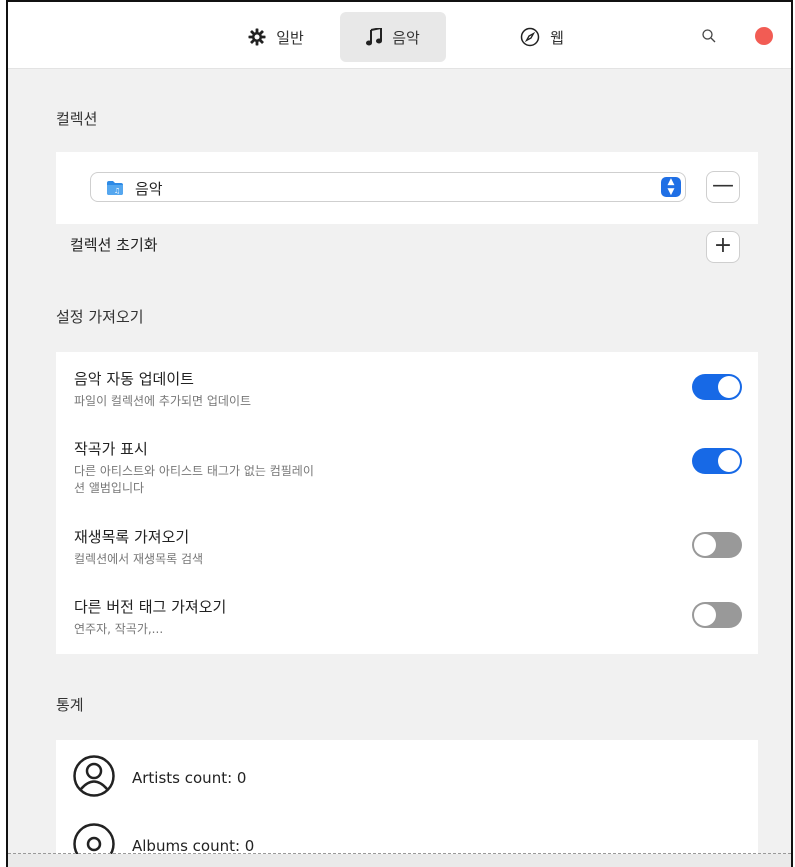 The width and height of the screenshot is (795, 867). What do you see at coordinates (163, 401) in the screenshot?
I see `setting-description: 파일이 컬렉션에 추가되면 업데이트` at bounding box center [163, 401].